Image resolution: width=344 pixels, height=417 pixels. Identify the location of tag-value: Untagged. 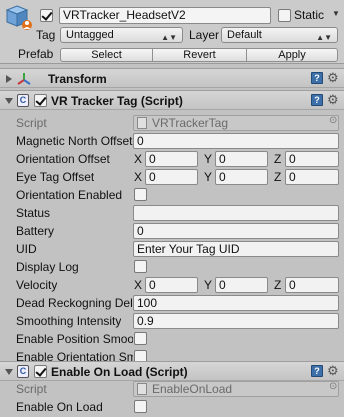
(90, 35).